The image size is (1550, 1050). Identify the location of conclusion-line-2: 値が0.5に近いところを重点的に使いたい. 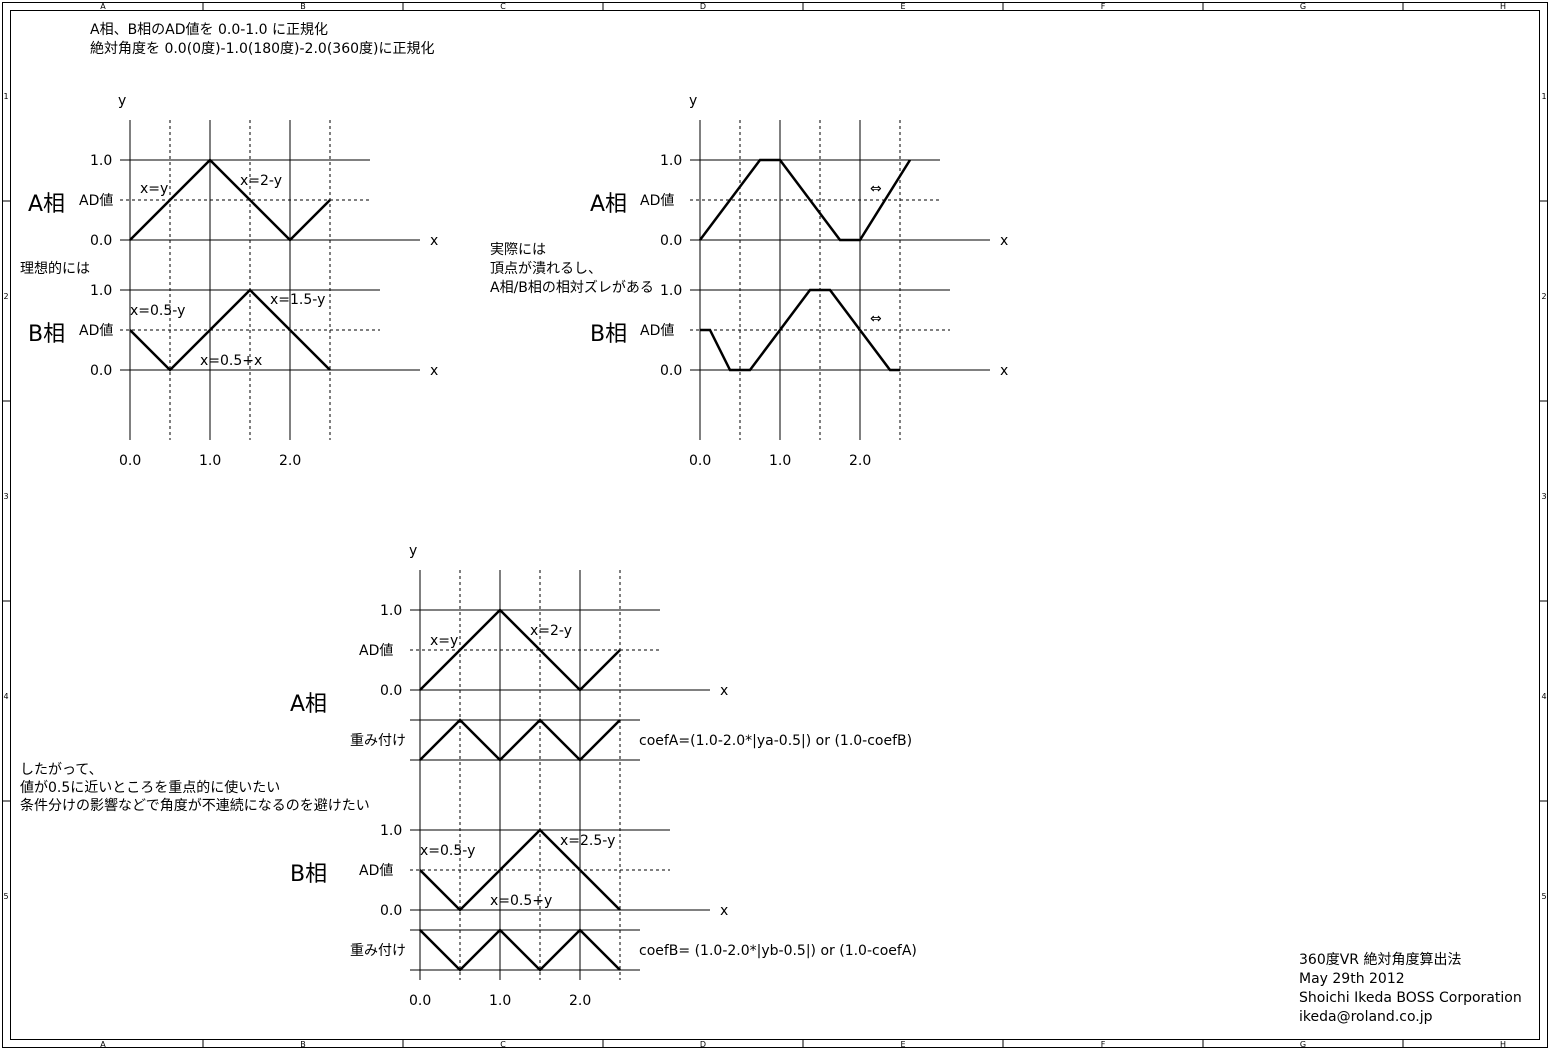
(150, 787).